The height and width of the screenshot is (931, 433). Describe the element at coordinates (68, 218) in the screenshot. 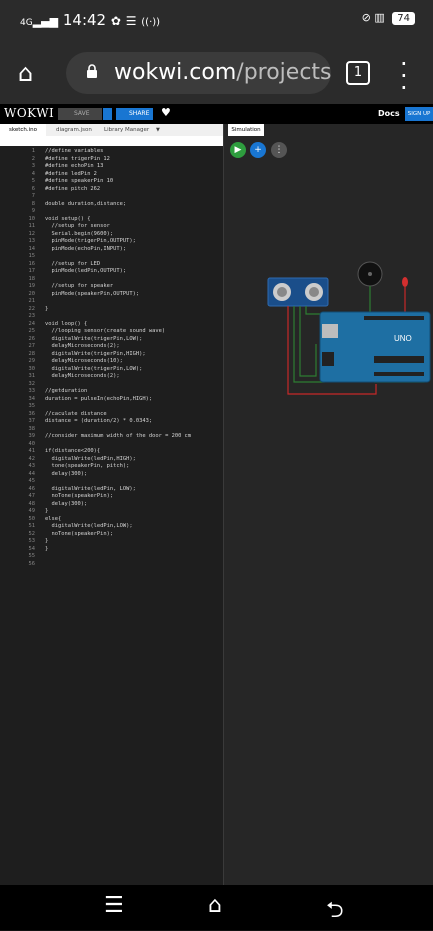

I see `code-text: void setup() {` at that location.